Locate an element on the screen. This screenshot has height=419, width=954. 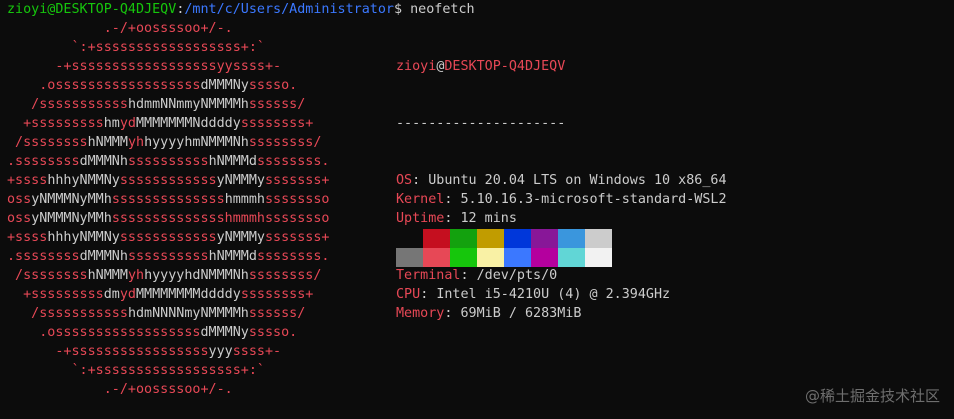
logo-line: +ssssssssshmydMMMMMMMNddddyssssssss+ is located at coordinates (168, 123).